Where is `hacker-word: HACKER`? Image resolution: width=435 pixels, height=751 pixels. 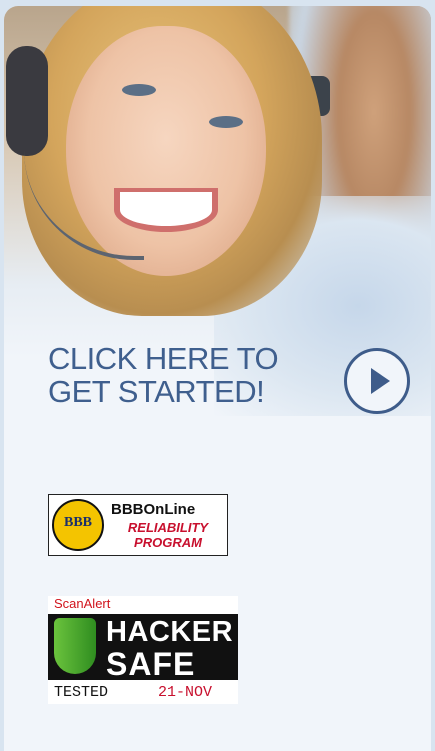
hacker-word: HACKER is located at coordinates (170, 632).